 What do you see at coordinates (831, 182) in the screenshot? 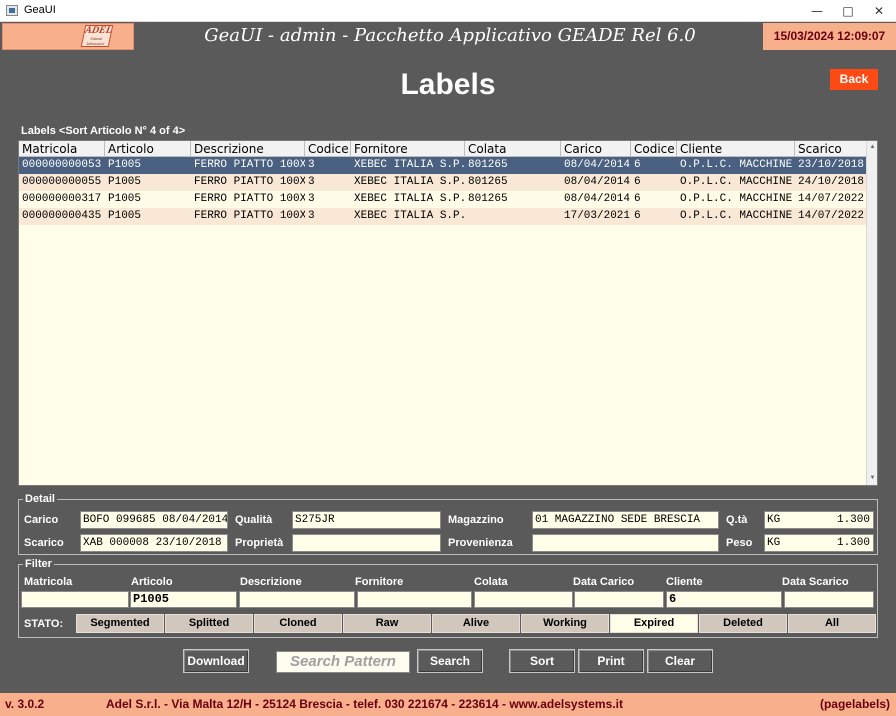
I see `table-cell: 24/10/2018` at bounding box center [831, 182].